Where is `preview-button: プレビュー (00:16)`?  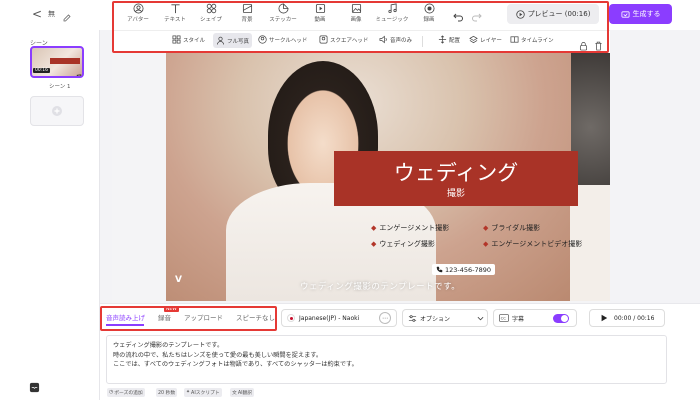 preview-button: プレビュー (00:16) is located at coordinates (553, 14).